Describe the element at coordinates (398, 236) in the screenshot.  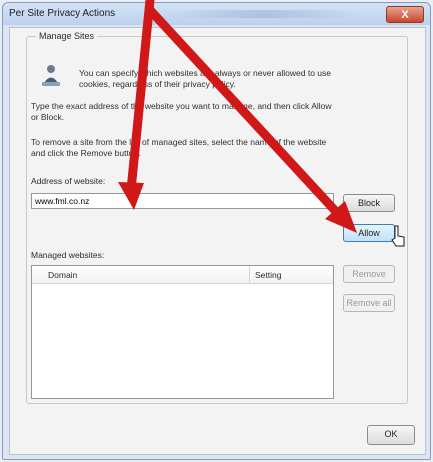
I see `mouse-cursor-icon` at that location.